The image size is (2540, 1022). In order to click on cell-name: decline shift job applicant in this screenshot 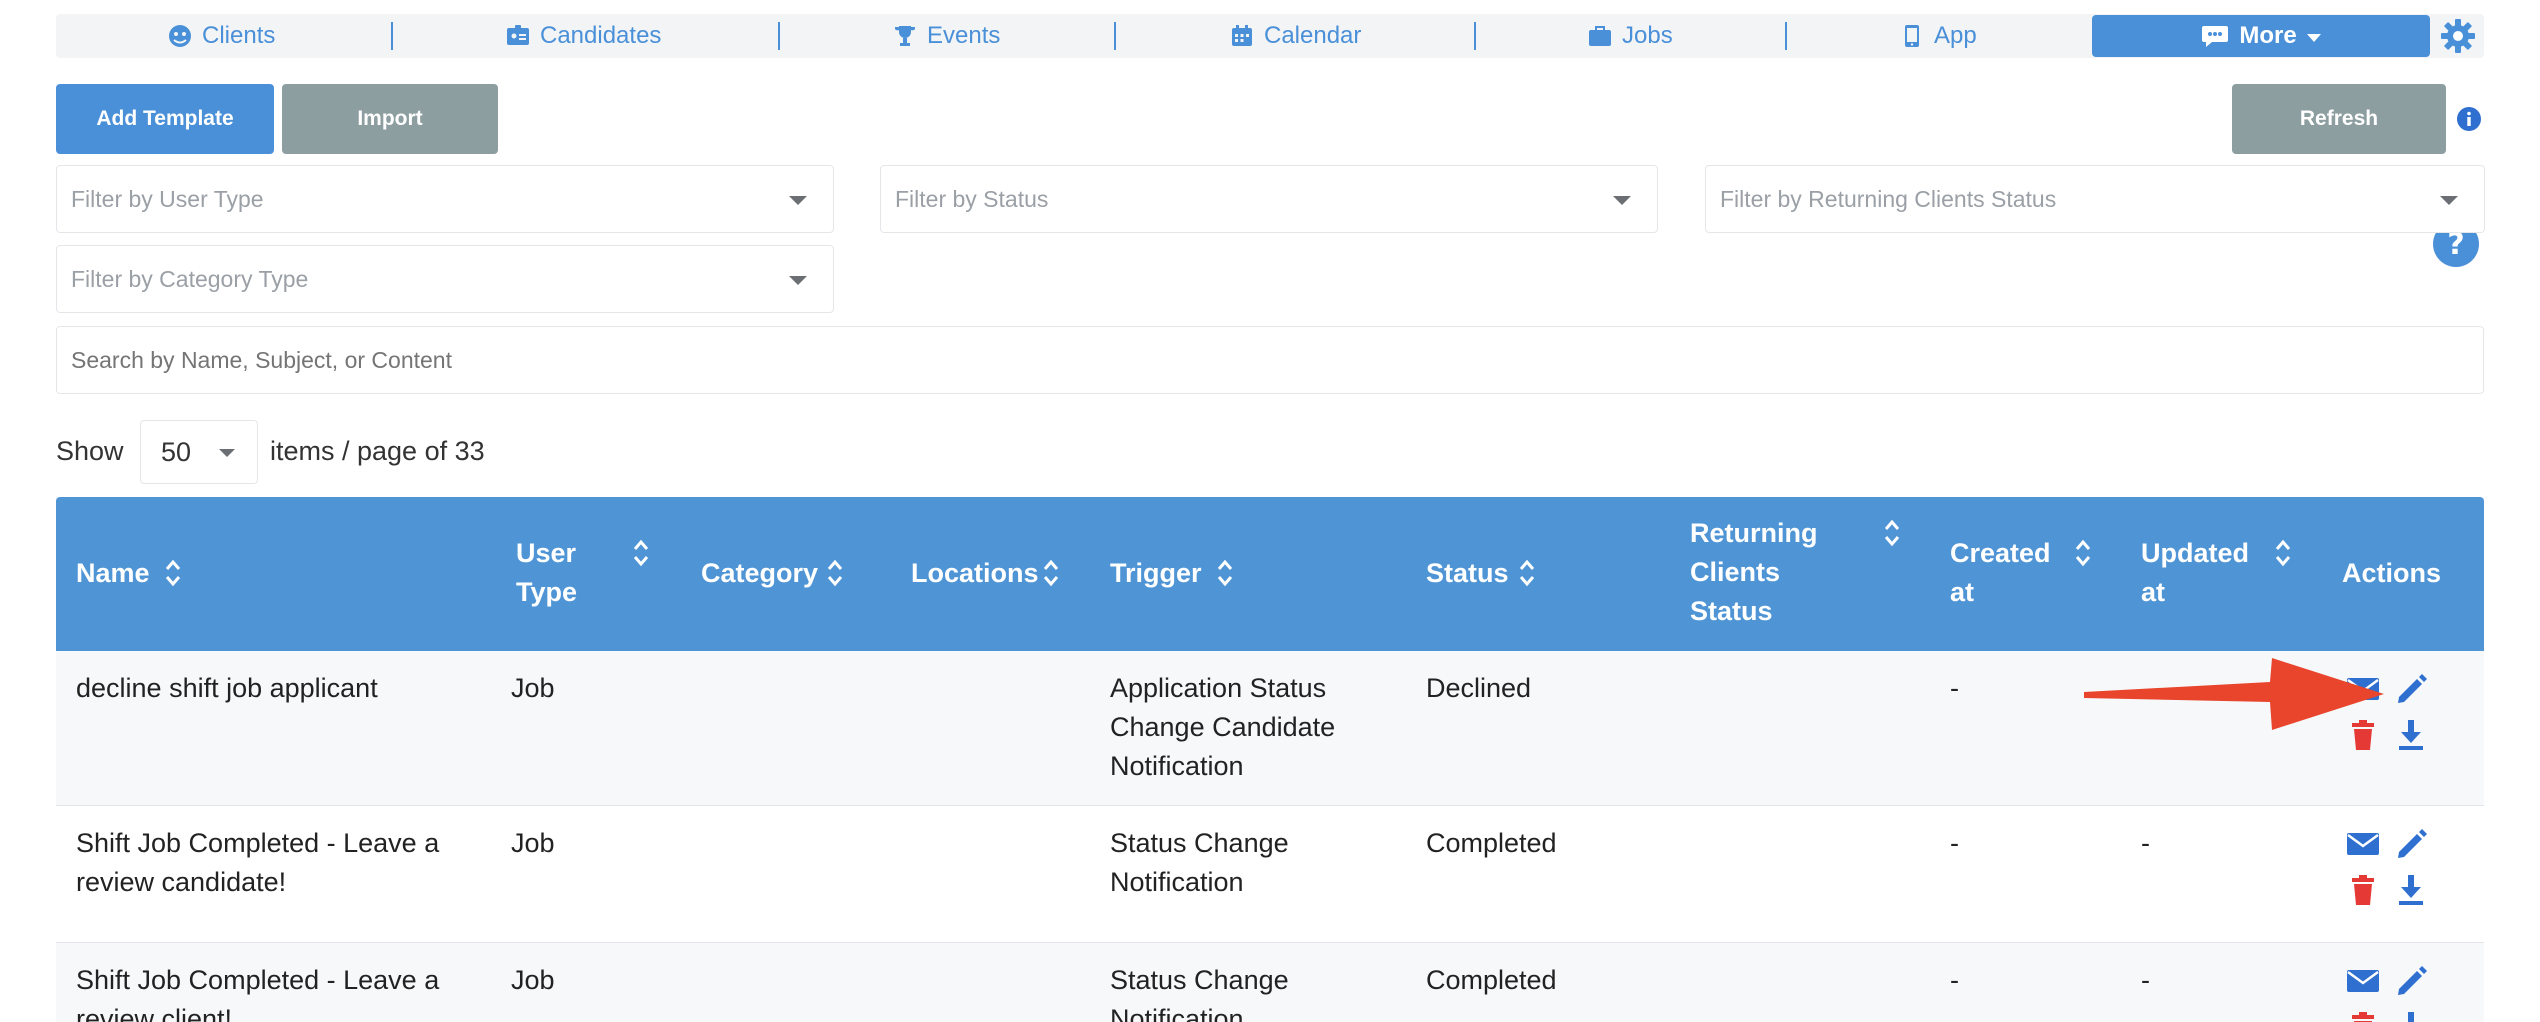, I will do `click(227, 688)`.